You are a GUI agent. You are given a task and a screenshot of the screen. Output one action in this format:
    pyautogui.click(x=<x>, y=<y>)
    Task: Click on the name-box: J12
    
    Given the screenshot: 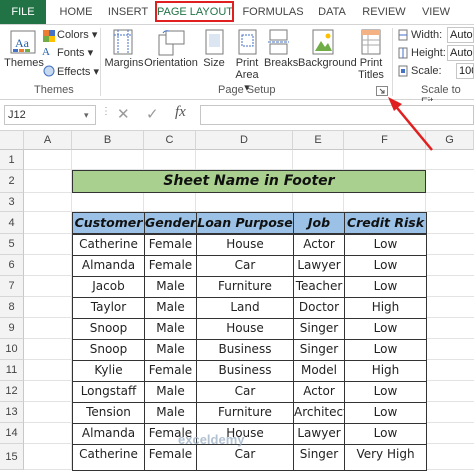 What is the action you would take?
    pyautogui.click(x=50, y=115)
    